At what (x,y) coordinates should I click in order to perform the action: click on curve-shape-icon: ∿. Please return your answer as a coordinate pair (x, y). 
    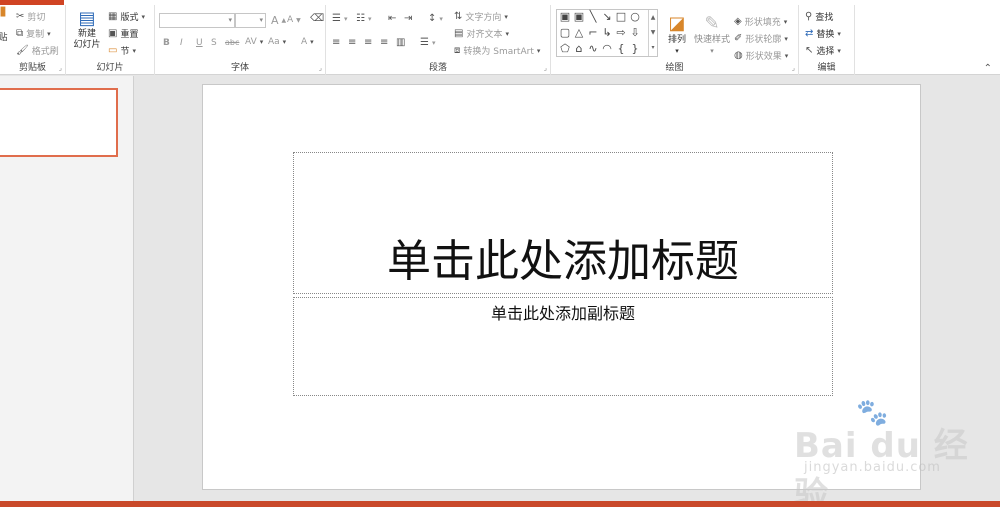
    Looking at the image, I should click on (593, 49).